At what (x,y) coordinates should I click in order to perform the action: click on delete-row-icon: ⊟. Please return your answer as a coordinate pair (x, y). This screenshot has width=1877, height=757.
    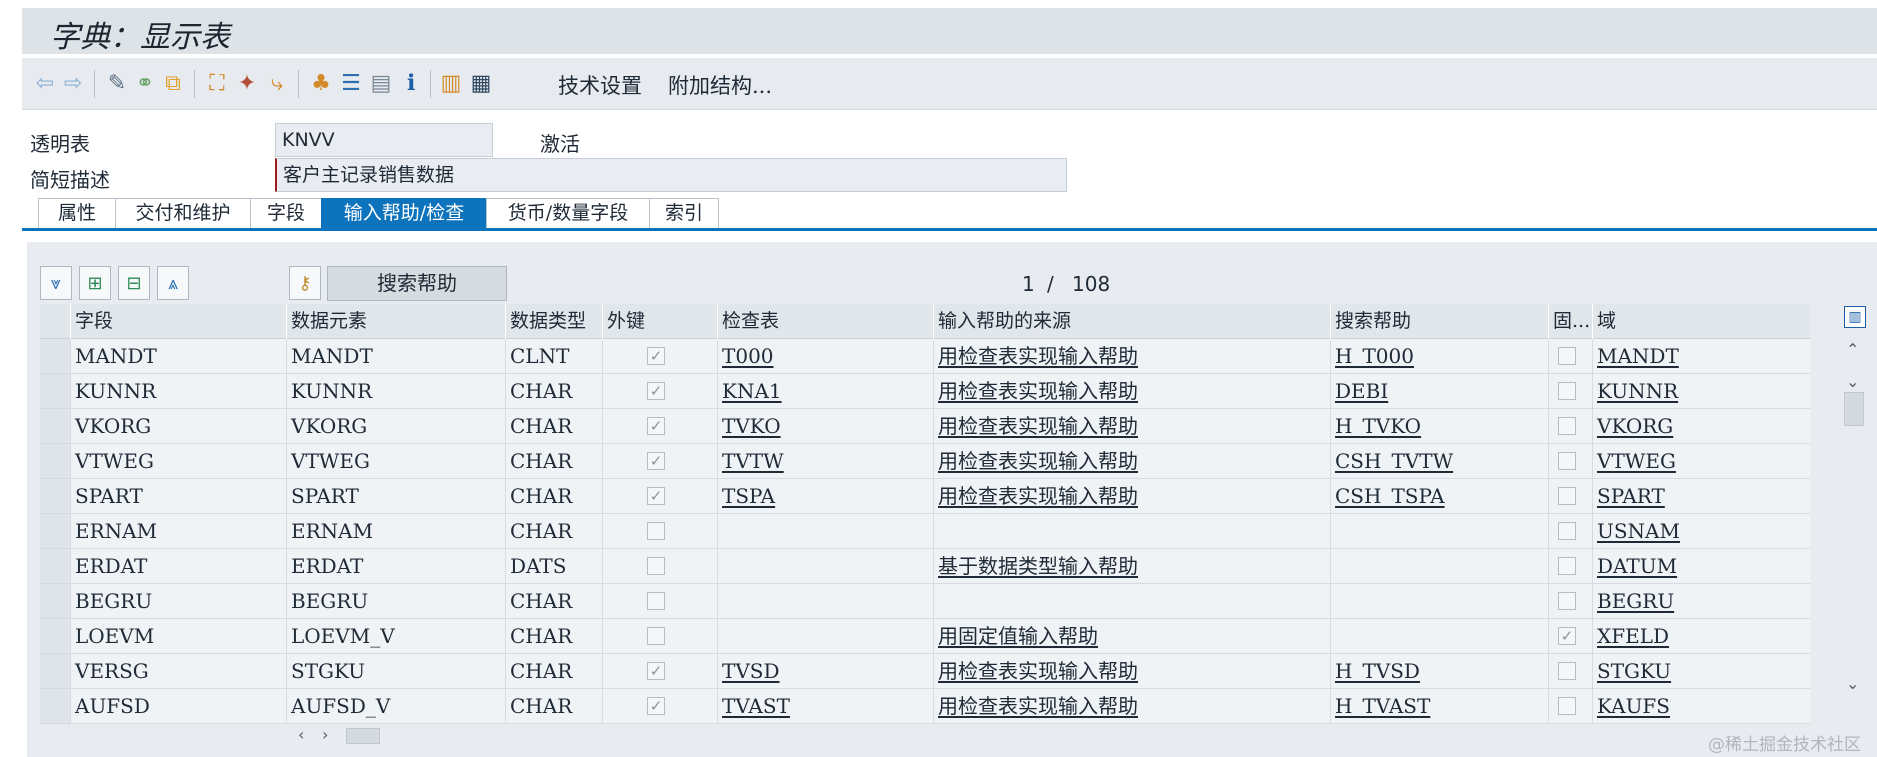
    Looking at the image, I should click on (134, 283).